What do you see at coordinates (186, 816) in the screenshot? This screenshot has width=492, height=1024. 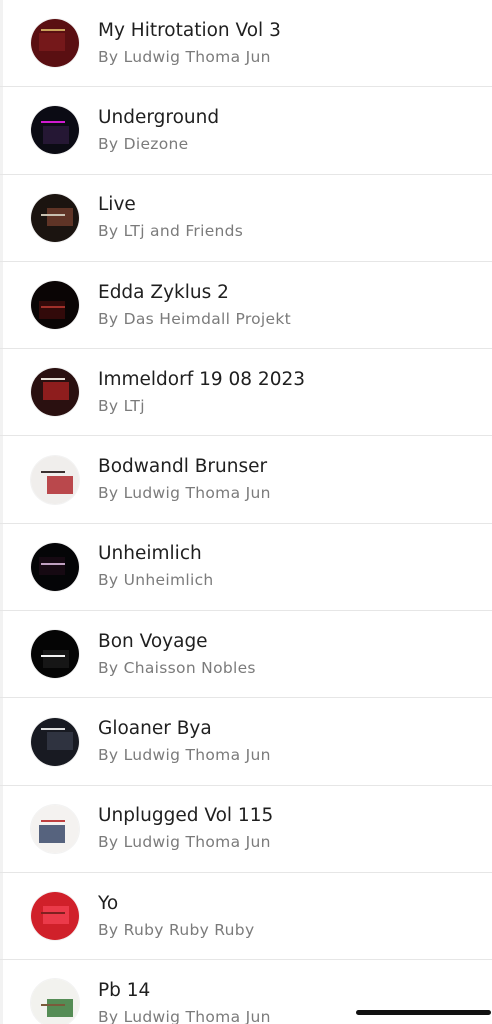 I see `playlist-title: Unplugged Vol 115` at bounding box center [186, 816].